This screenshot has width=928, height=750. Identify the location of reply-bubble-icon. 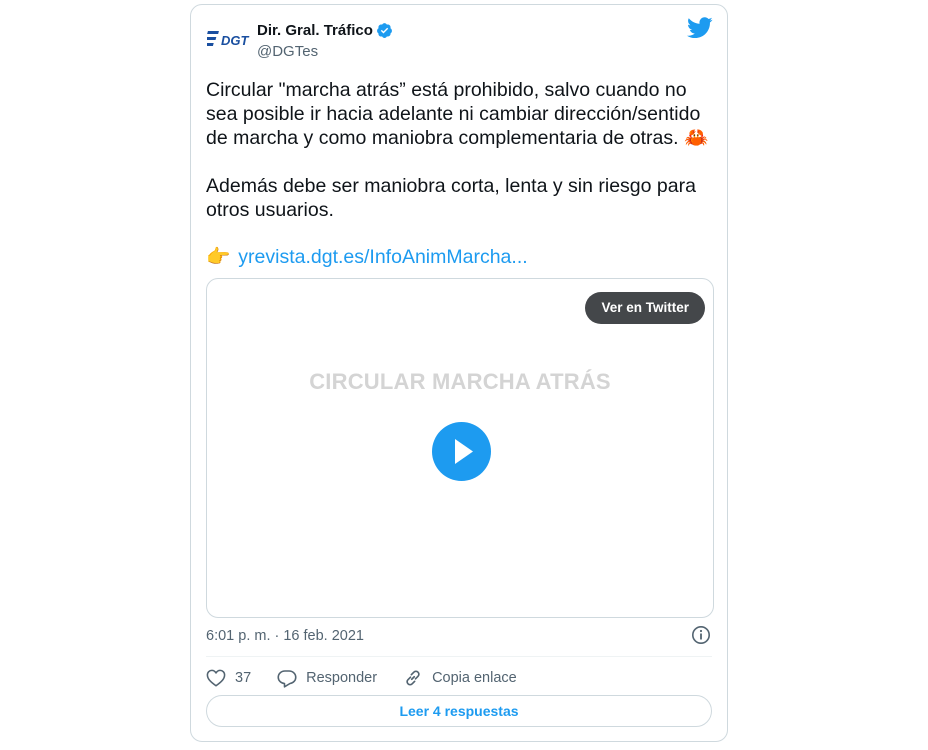
(287, 678).